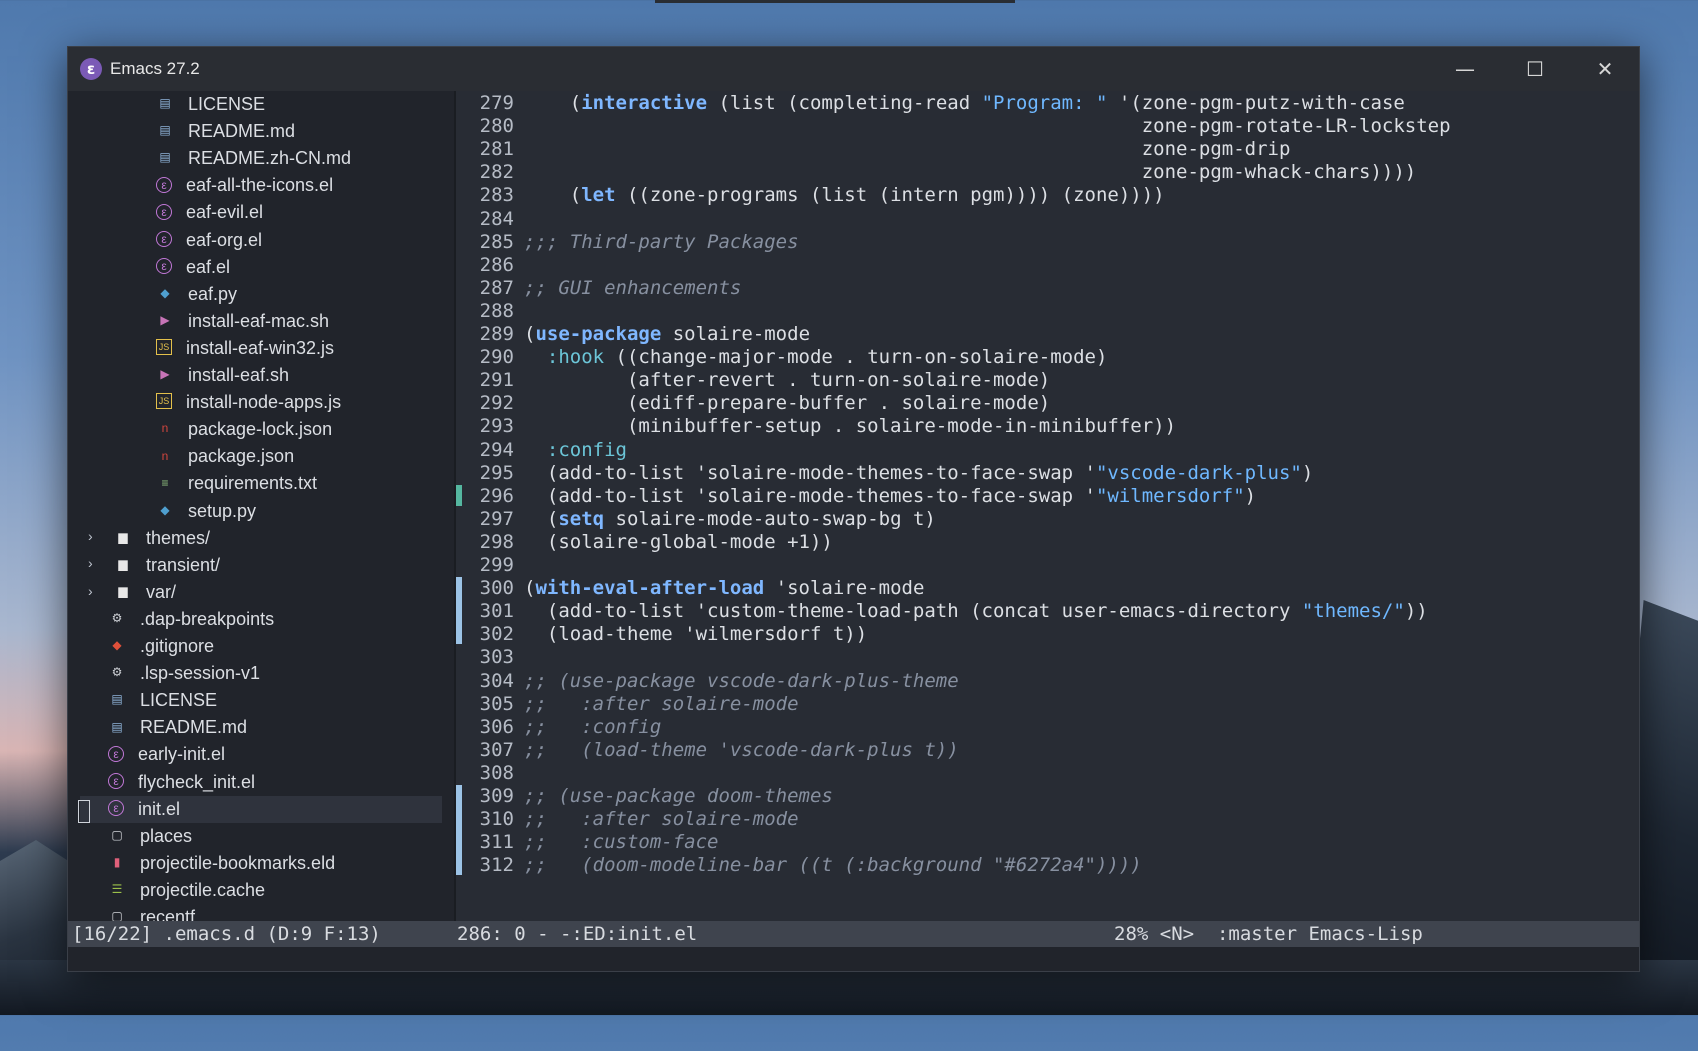 The height and width of the screenshot is (1051, 1698). Describe the element at coordinates (261, 456) in the screenshot. I see `tree-file: n package.json` at that location.